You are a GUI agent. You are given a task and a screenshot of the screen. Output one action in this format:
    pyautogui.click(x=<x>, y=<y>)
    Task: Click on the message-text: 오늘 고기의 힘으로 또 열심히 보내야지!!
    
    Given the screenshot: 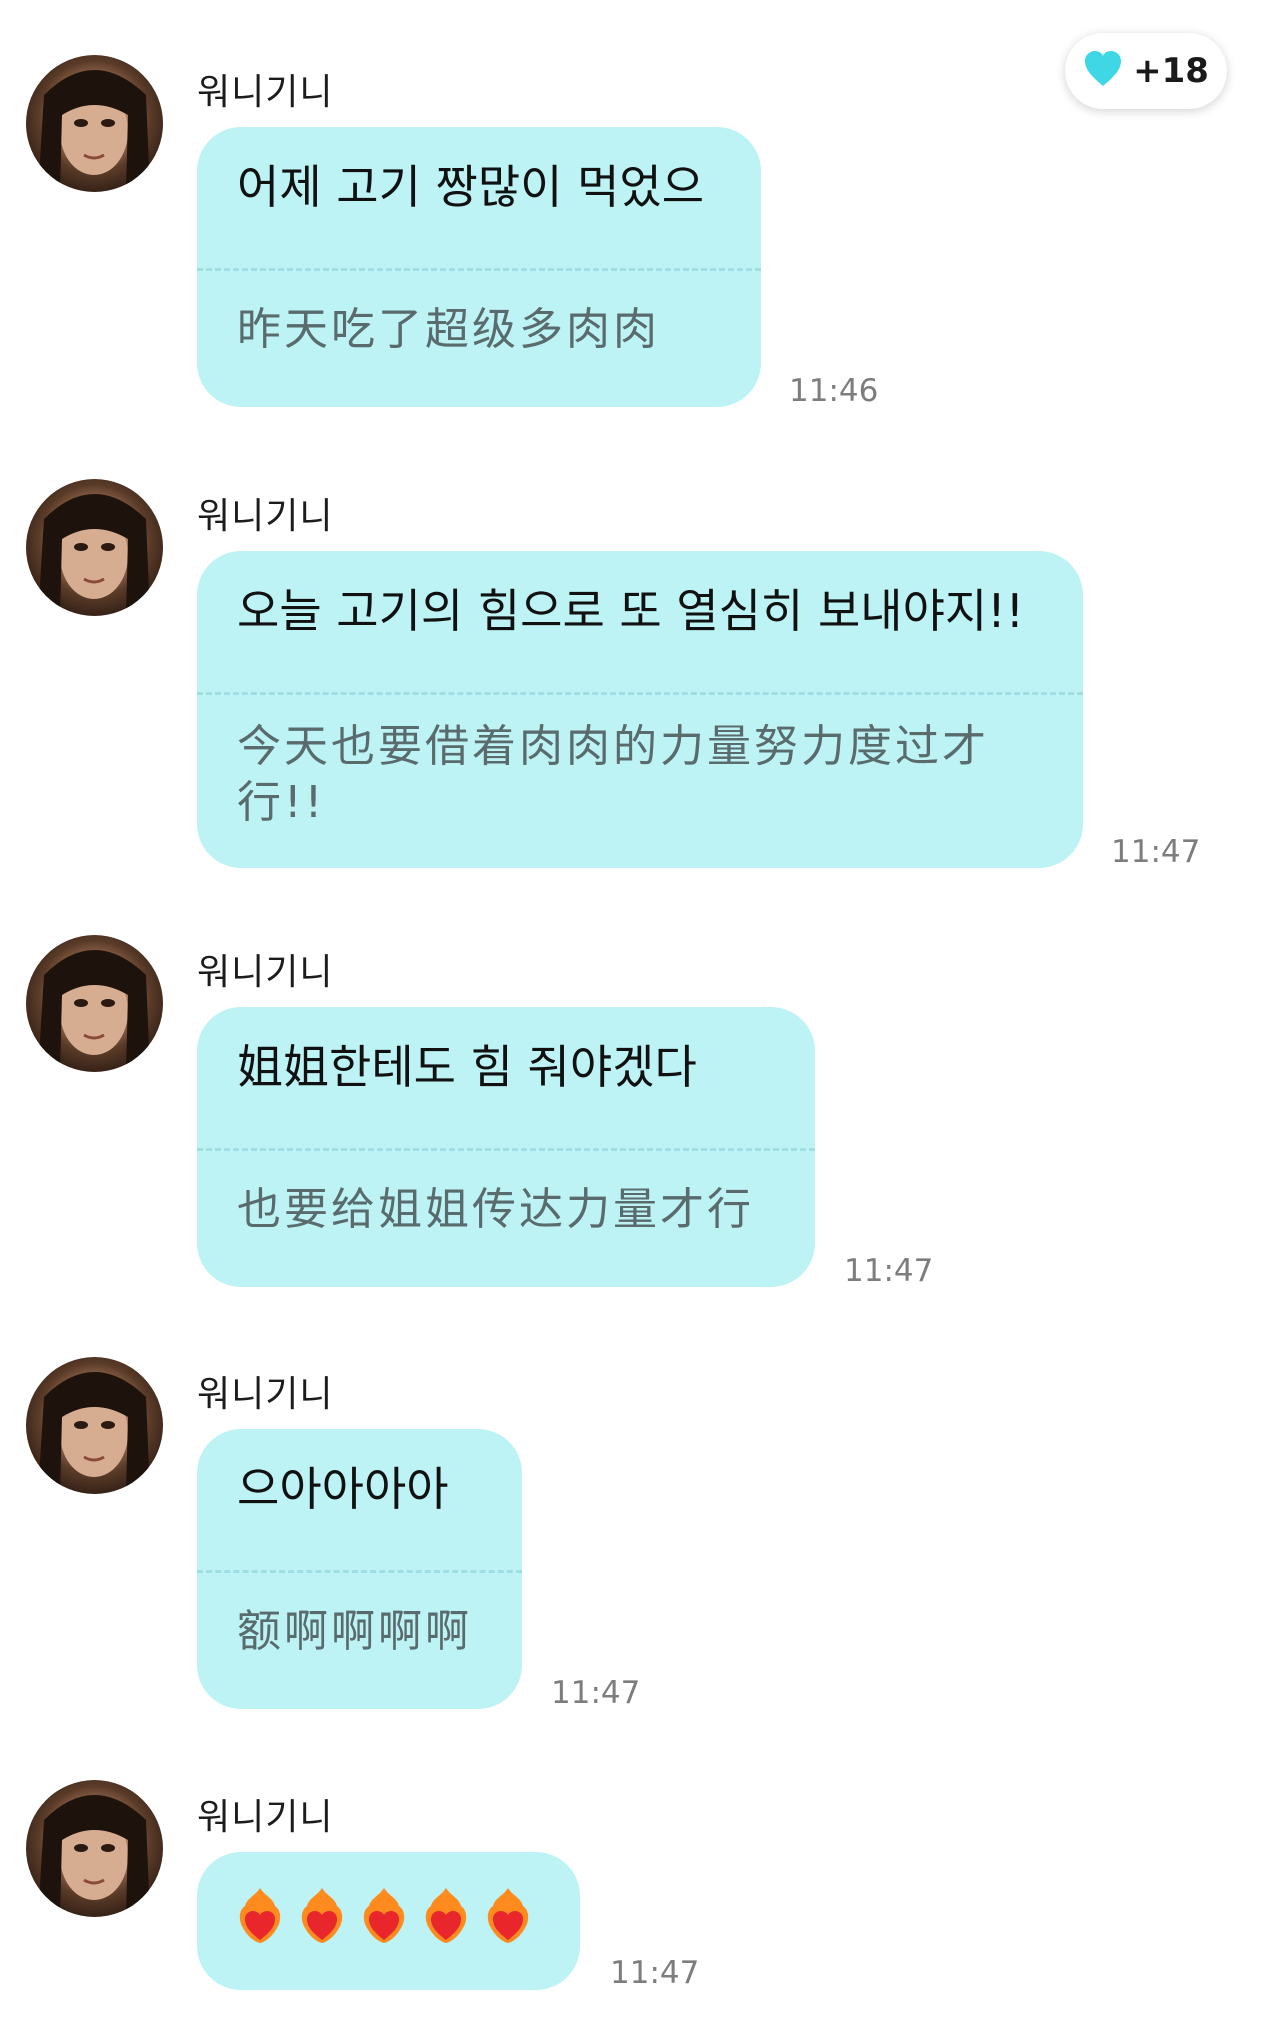 What is the action you would take?
    pyautogui.click(x=631, y=611)
    